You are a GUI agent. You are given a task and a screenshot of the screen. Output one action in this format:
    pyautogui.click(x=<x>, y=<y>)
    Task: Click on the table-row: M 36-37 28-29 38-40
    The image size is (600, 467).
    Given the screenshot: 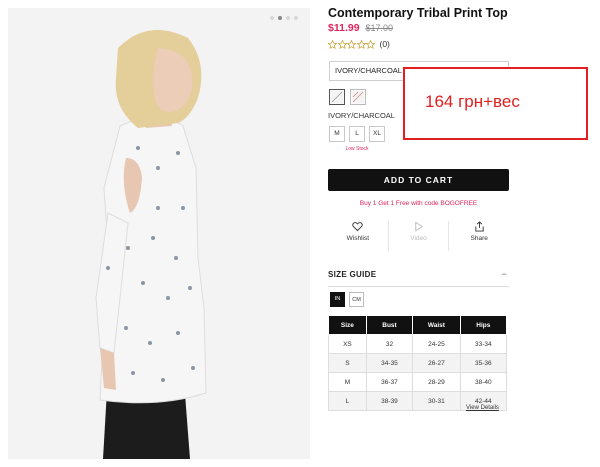 What is the action you would take?
    pyautogui.click(x=418, y=382)
    